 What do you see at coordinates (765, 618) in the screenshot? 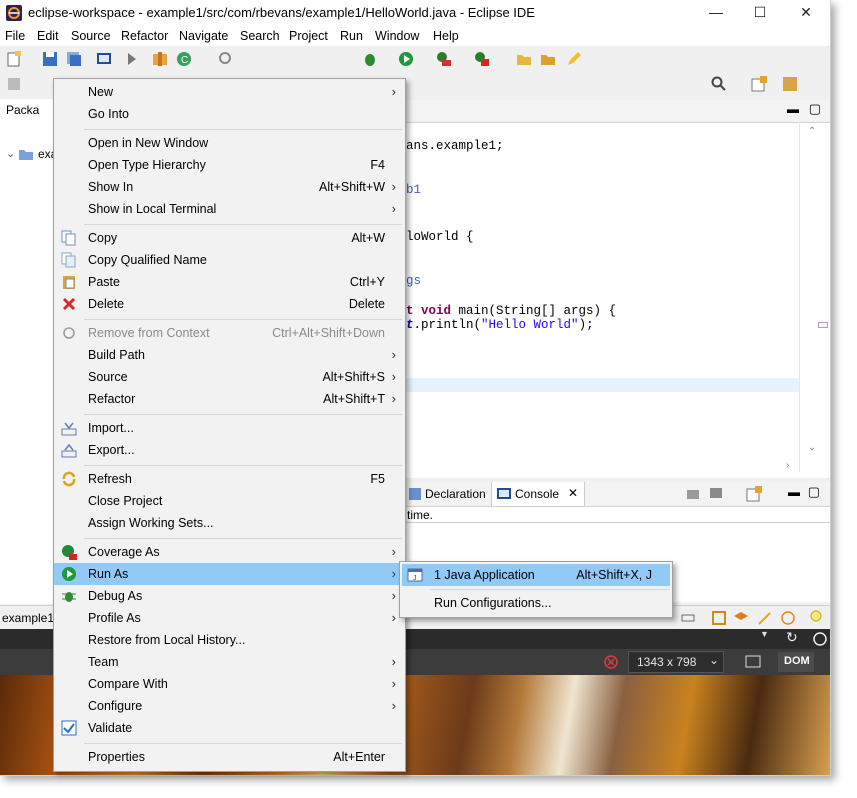
I see `wand-icon` at bounding box center [765, 618].